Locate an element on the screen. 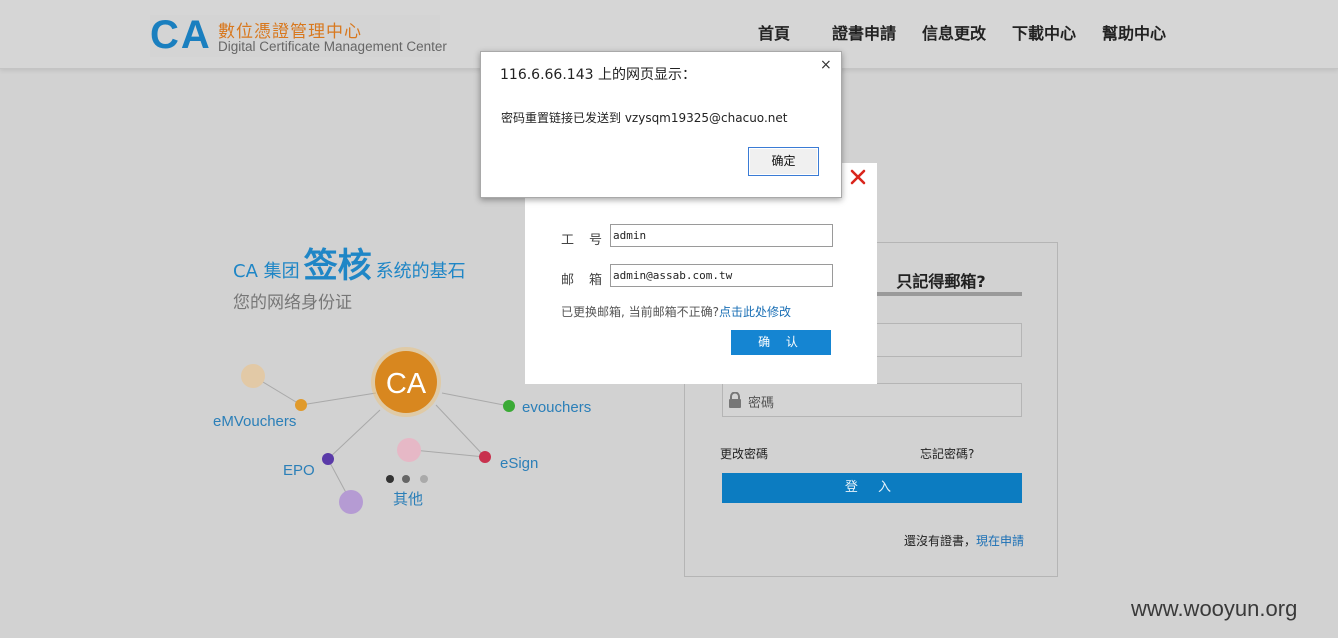  ca-center-label: CA is located at coordinates (406, 384).